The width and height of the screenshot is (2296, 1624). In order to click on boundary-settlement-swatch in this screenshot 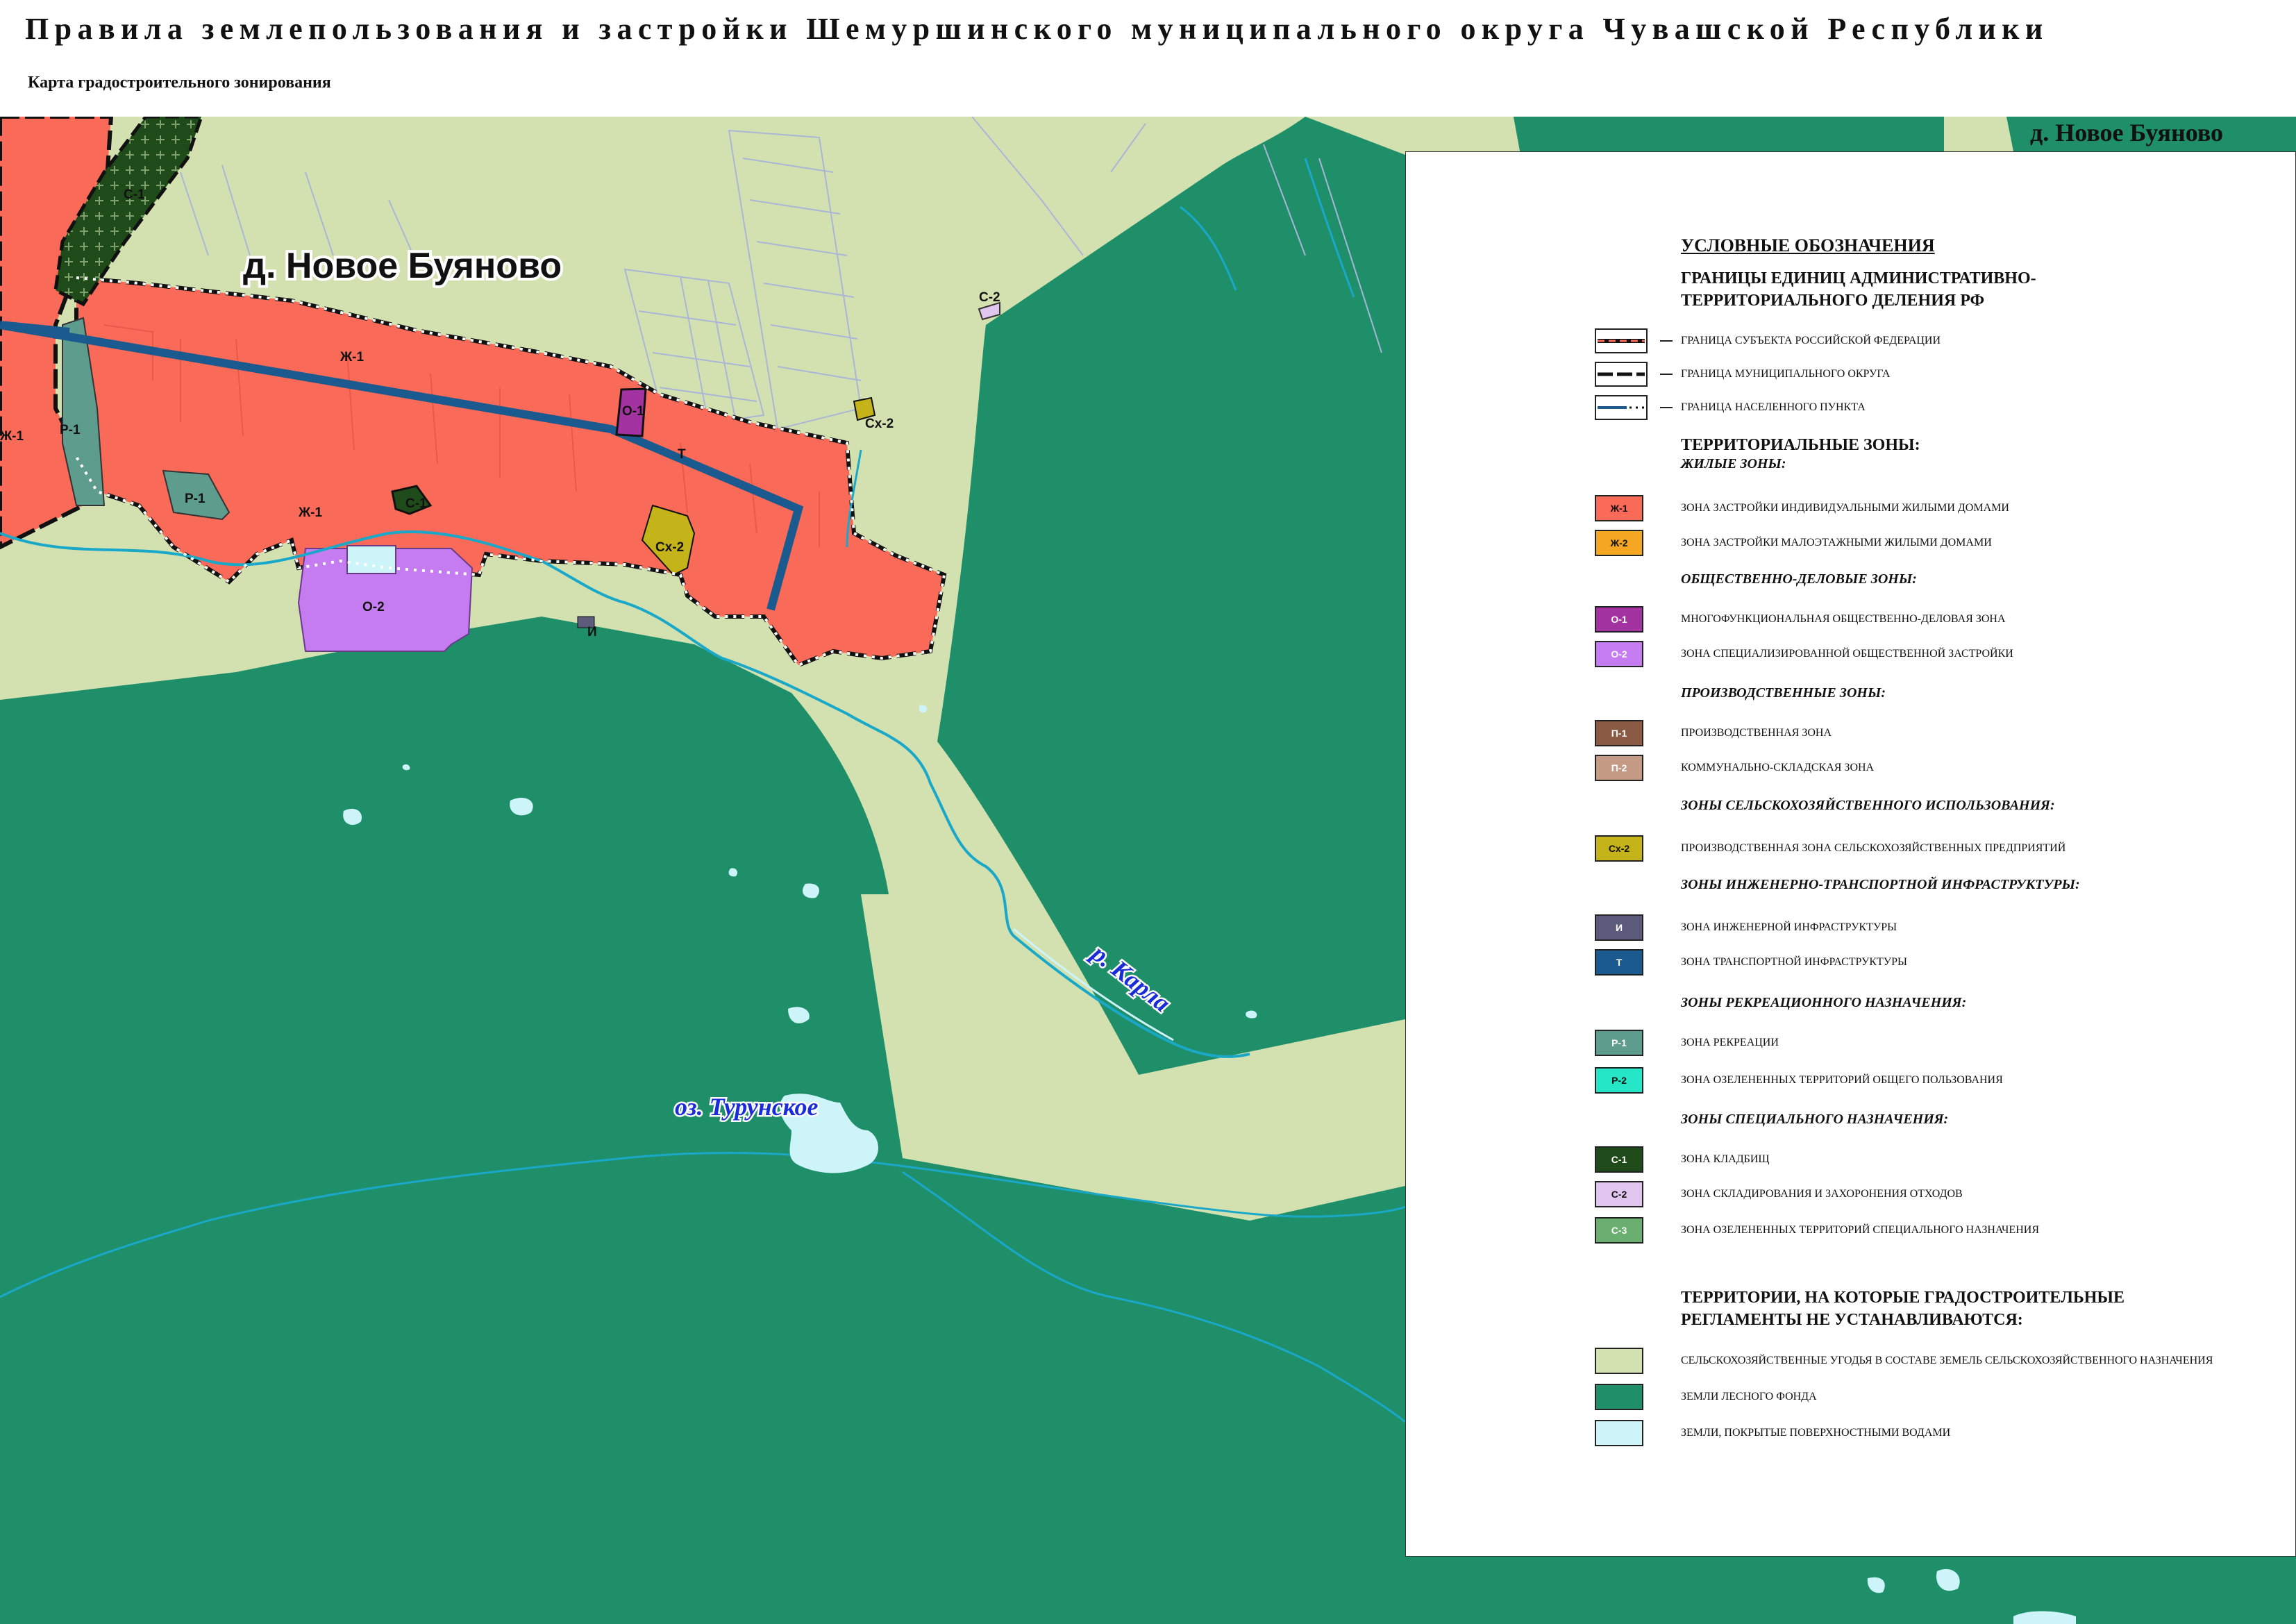, I will do `click(1621, 407)`.